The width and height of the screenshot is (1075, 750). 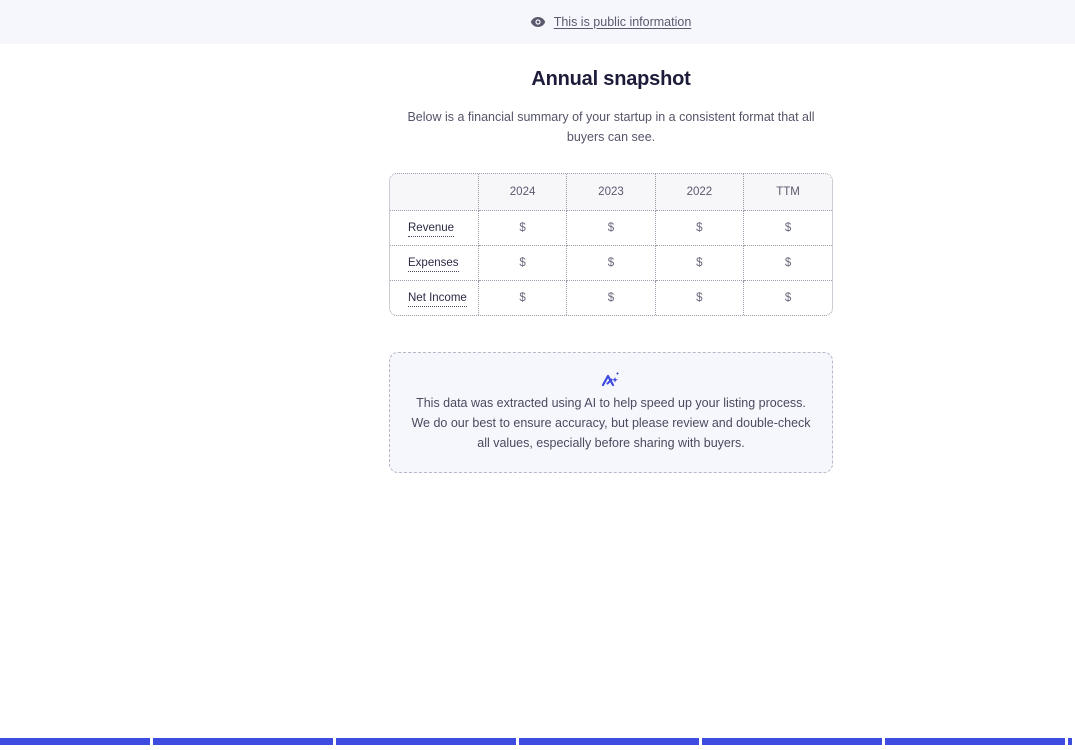 I want to click on expenses-2023-cell: $, so click(x=611, y=263).